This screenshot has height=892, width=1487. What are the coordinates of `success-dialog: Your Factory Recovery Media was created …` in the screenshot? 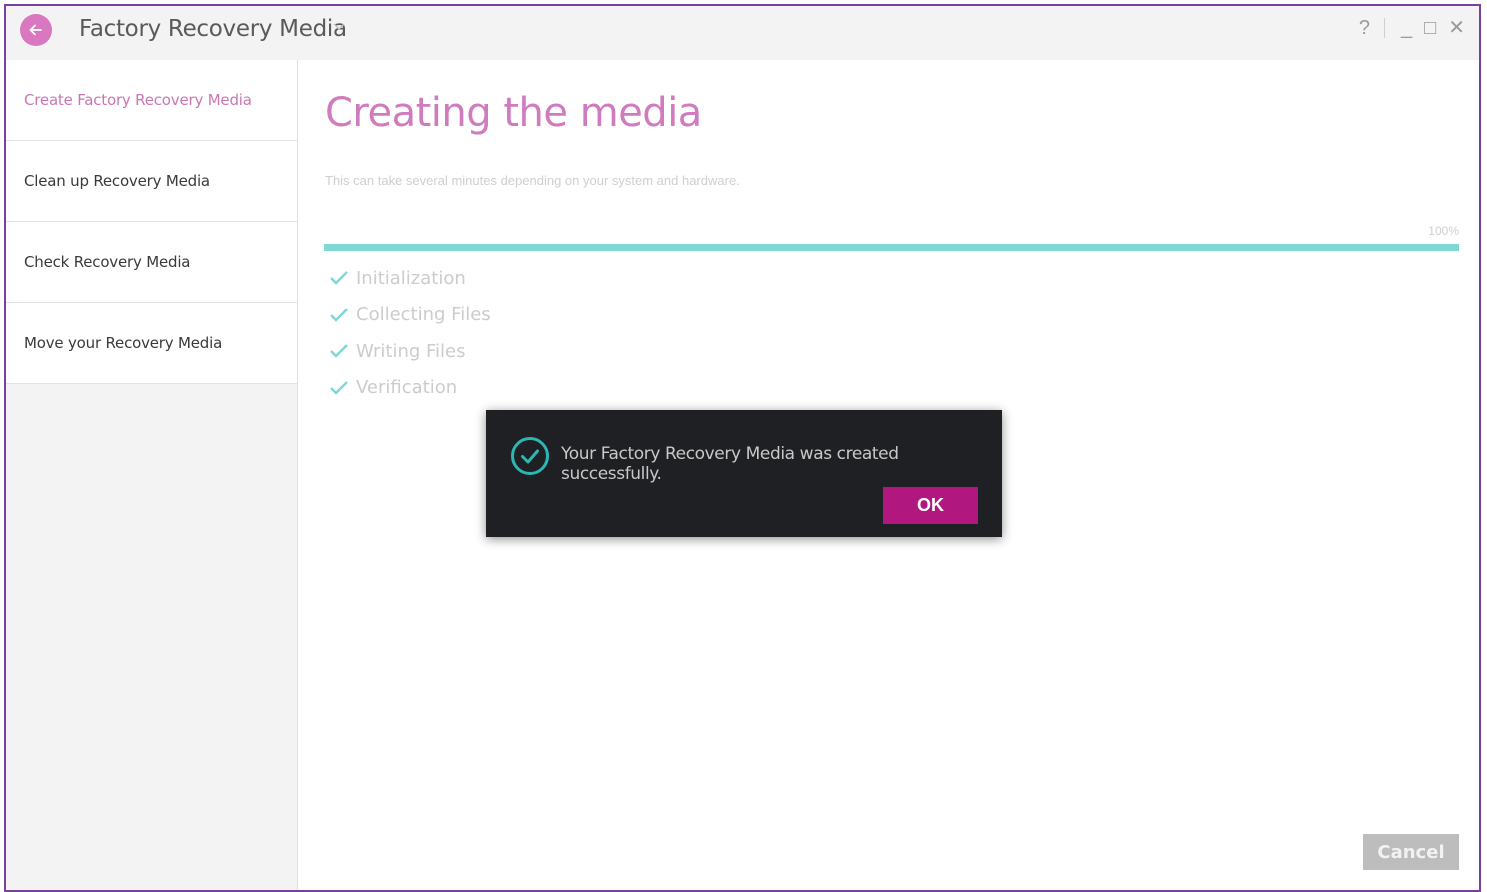 It's located at (744, 473).